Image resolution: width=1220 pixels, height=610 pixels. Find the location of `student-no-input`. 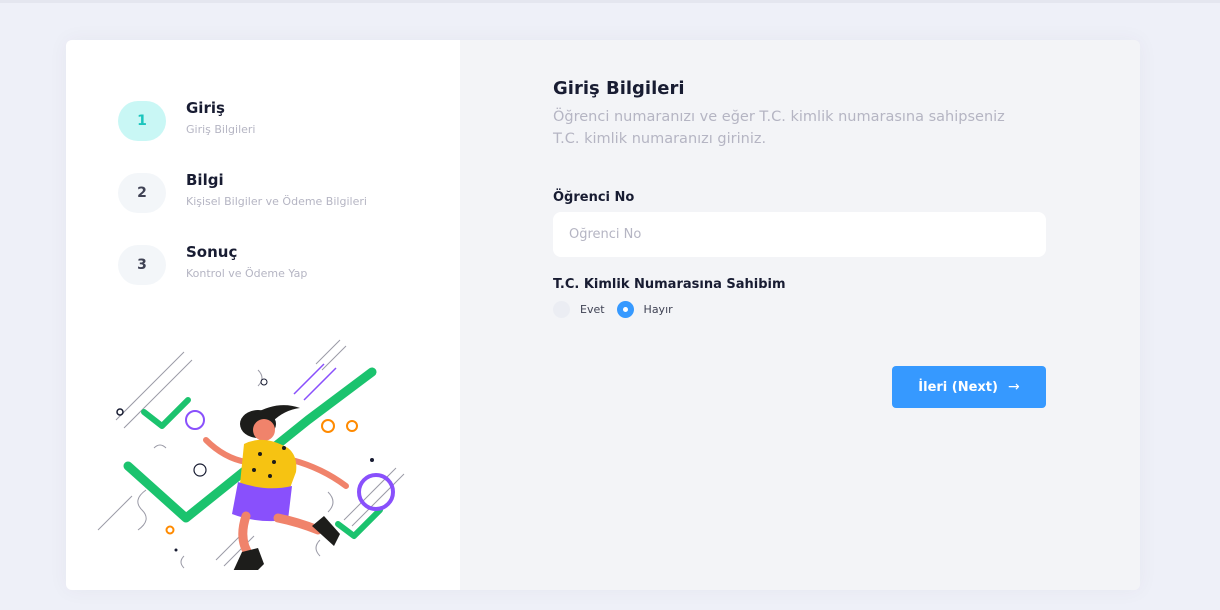

student-no-input is located at coordinates (799, 234).